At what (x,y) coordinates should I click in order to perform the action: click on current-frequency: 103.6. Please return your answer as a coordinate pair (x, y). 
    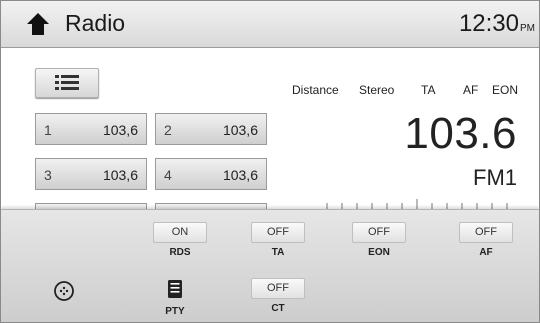
    Looking at the image, I should click on (460, 133).